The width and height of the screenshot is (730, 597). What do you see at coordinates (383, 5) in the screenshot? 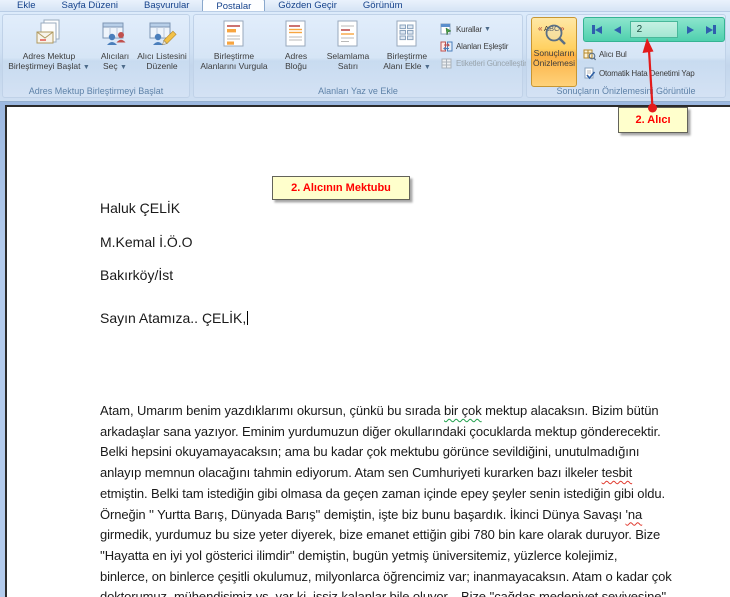
I see `tab-gorunum: Görünüm` at bounding box center [383, 5].